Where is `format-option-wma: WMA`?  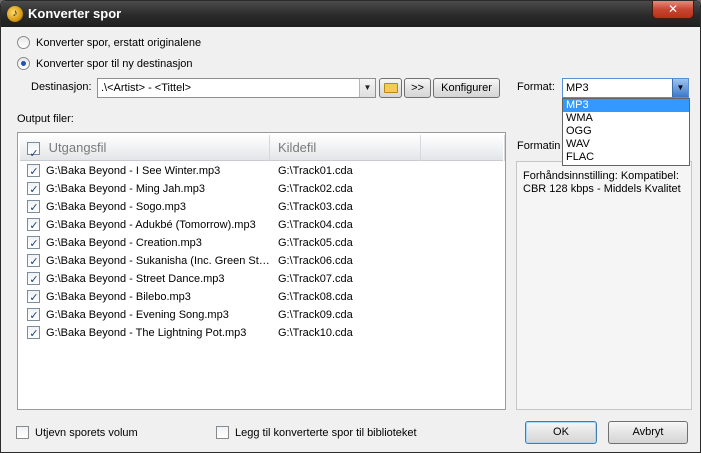
format-option-wma: WMA is located at coordinates (626, 118).